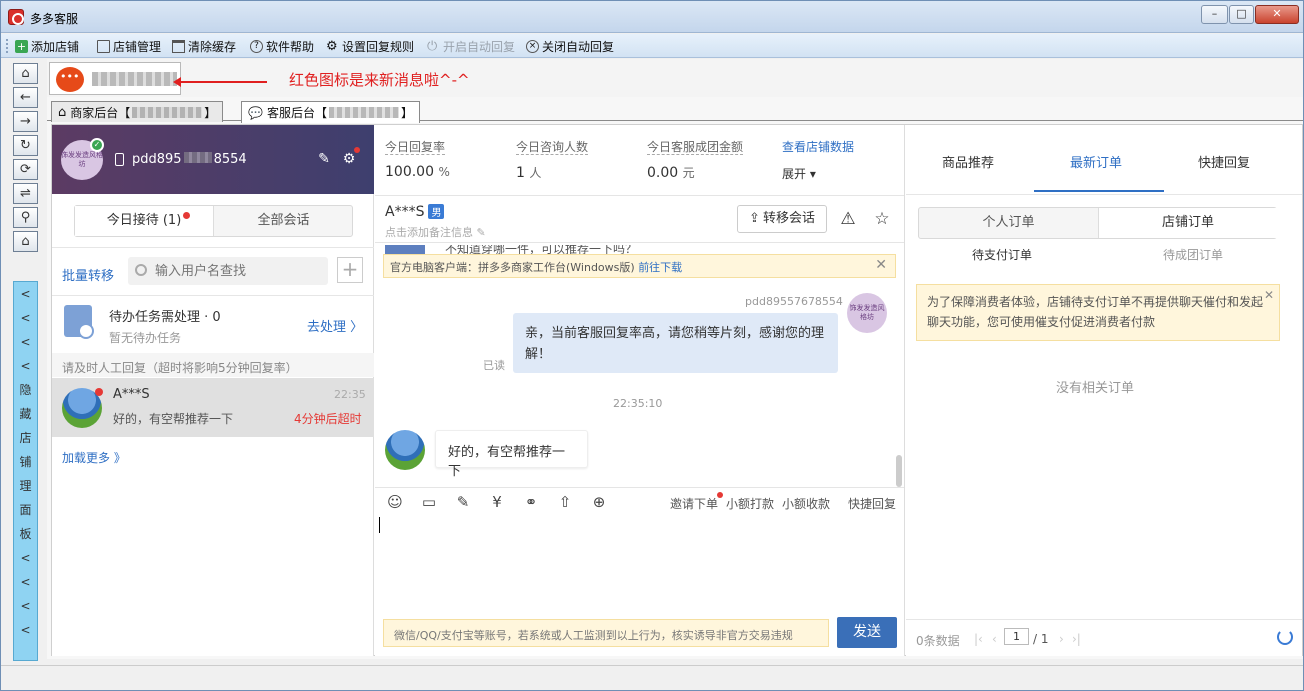 This screenshot has width=1304, height=691. I want to click on reply-rules-button: ⚙ 设置回复规则, so click(370, 46).